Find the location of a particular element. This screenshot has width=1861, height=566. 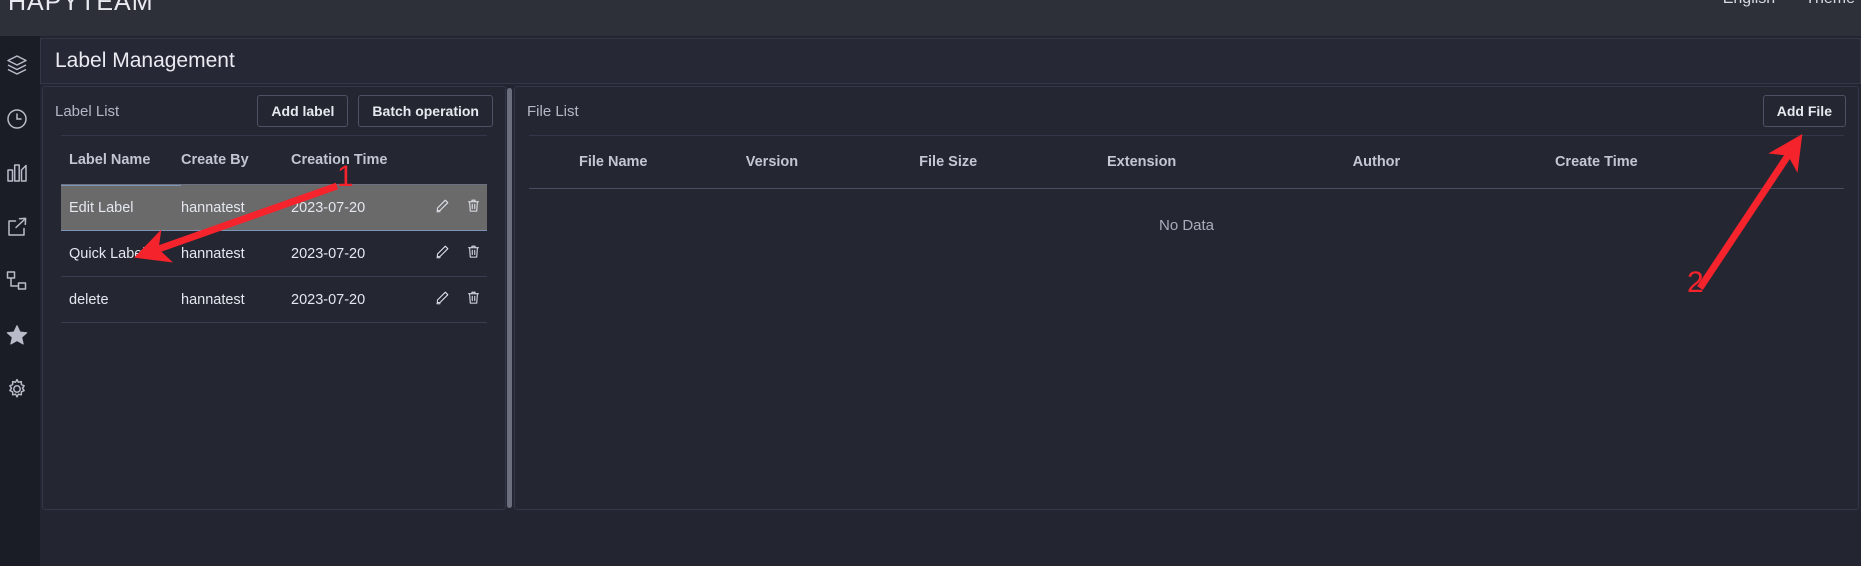

sitemap-icon is located at coordinates (17, 281).